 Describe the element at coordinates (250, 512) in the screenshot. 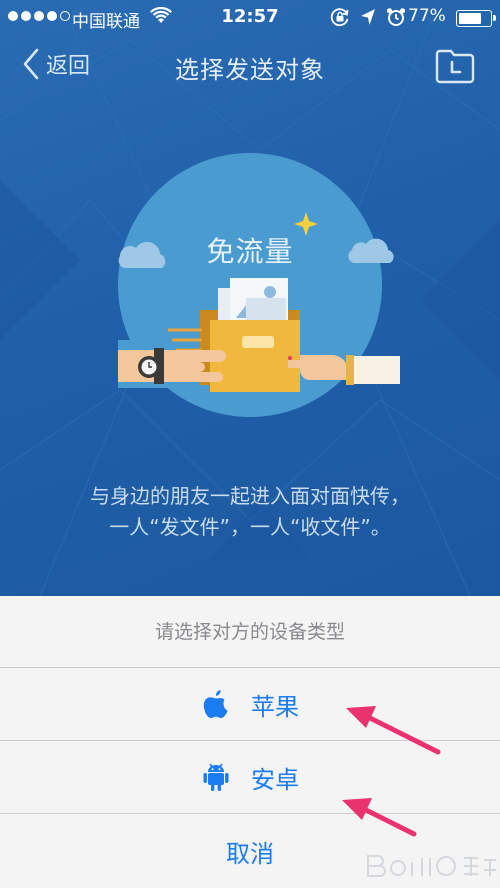

I see `feature-description: 与身边的朋友一起进入面对面快传， 一人“发文件”，一人“收文件”。` at that location.